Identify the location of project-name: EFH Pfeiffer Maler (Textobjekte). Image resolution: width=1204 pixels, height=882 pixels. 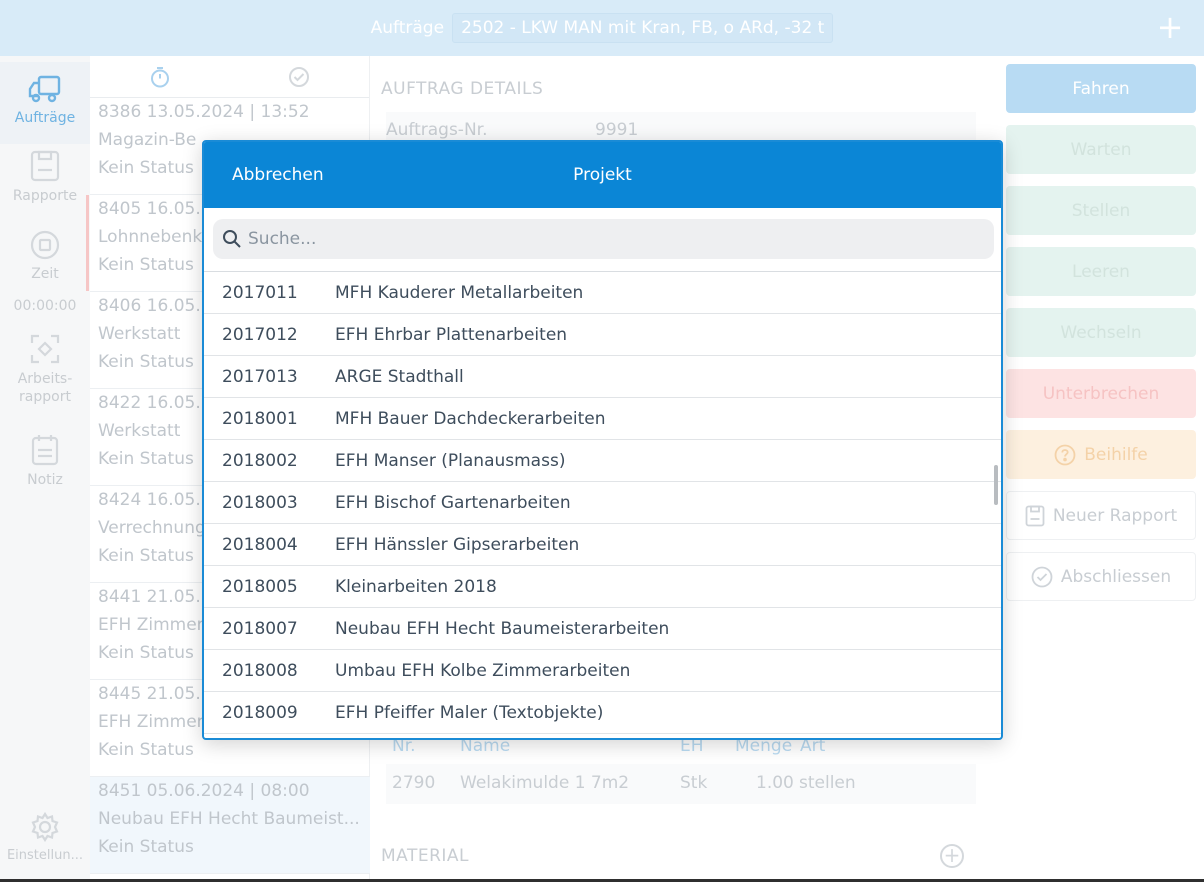
(469, 712).